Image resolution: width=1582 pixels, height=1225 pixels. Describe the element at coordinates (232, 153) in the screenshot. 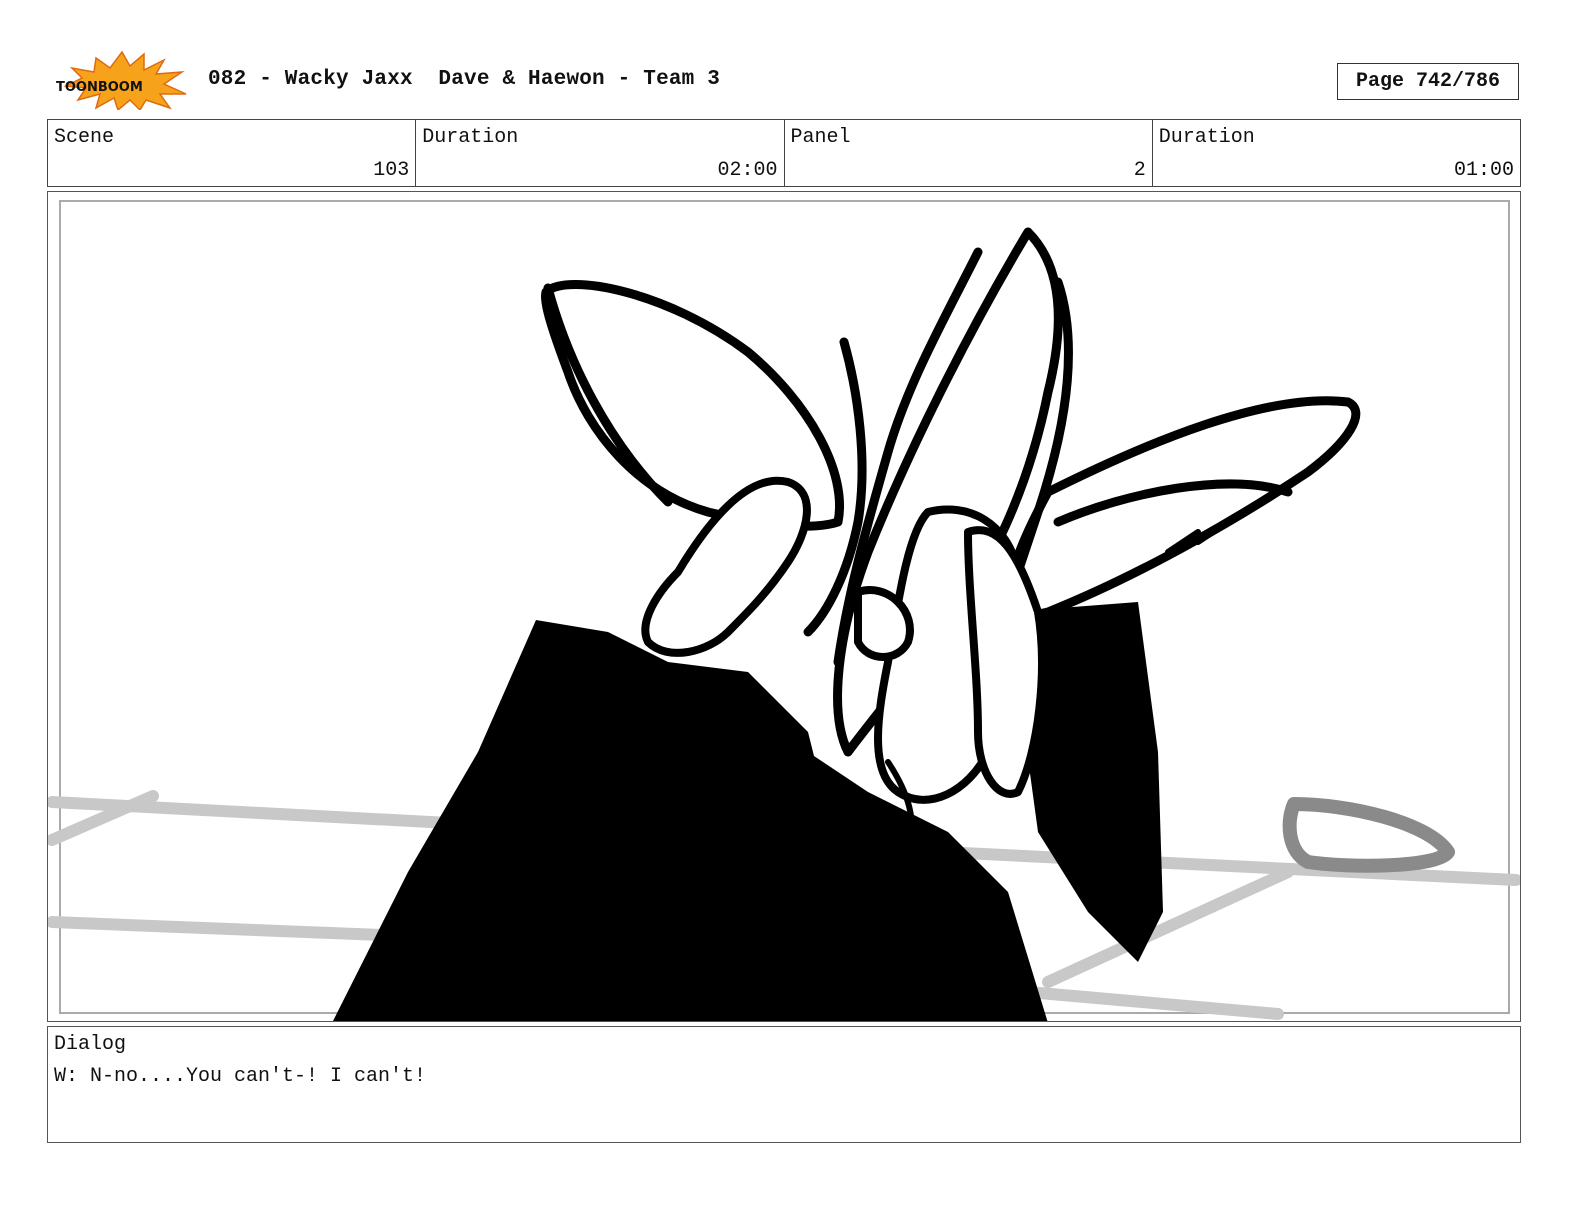

I see `scene-cell: Scene 103` at that location.